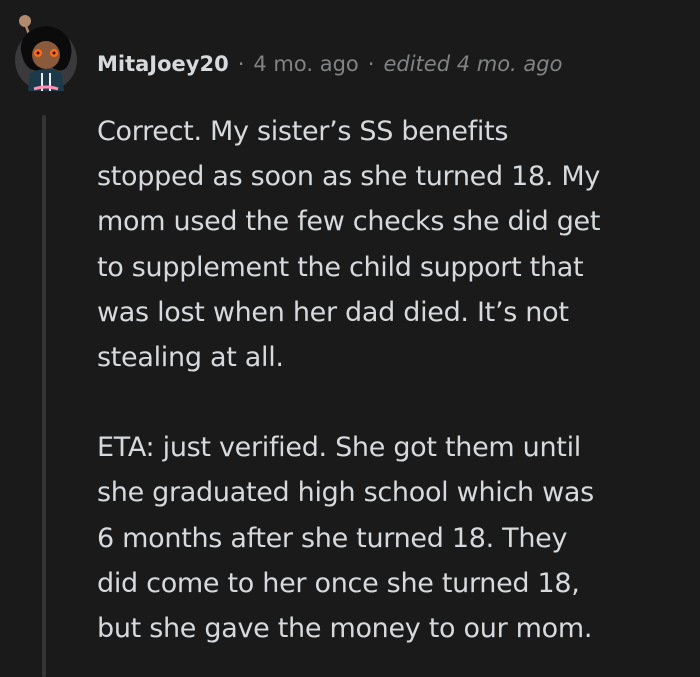 Image resolution: width=700 pixels, height=677 pixels. Describe the element at coordinates (332, 538) in the screenshot. I see `comment-line: 6 months after she turned 18. They` at that location.